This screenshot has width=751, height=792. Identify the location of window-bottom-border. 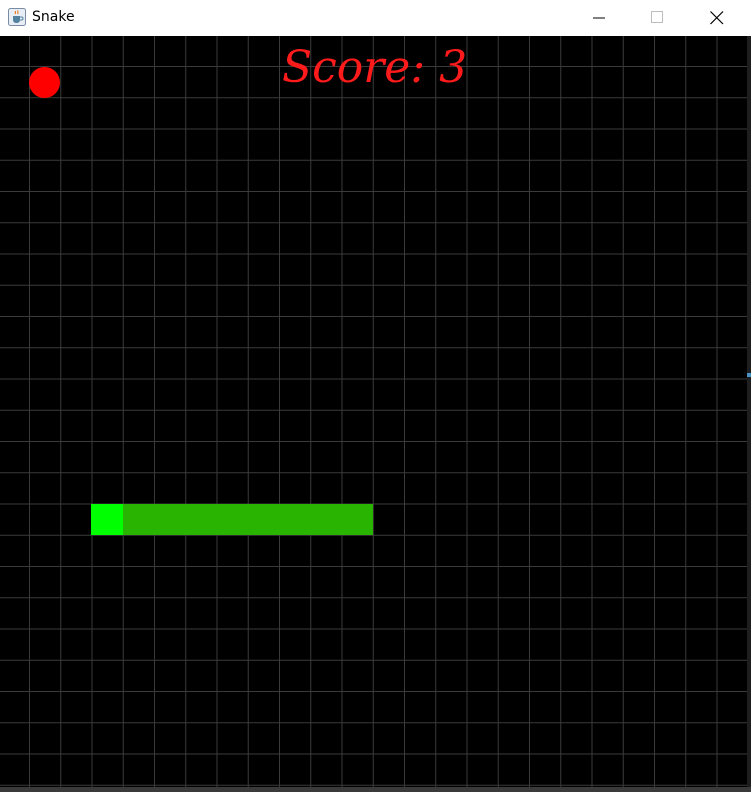
(375, 789).